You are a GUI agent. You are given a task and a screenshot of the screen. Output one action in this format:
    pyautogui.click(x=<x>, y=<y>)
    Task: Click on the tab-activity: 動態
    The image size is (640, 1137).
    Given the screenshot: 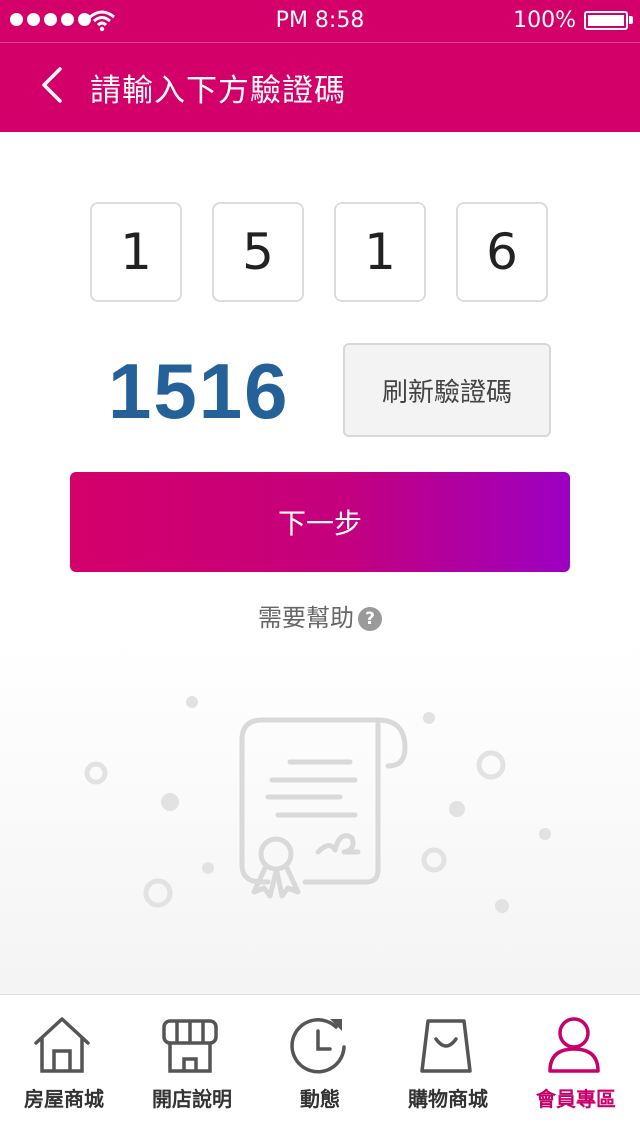 What is the action you would take?
    pyautogui.click(x=320, y=1066)
    